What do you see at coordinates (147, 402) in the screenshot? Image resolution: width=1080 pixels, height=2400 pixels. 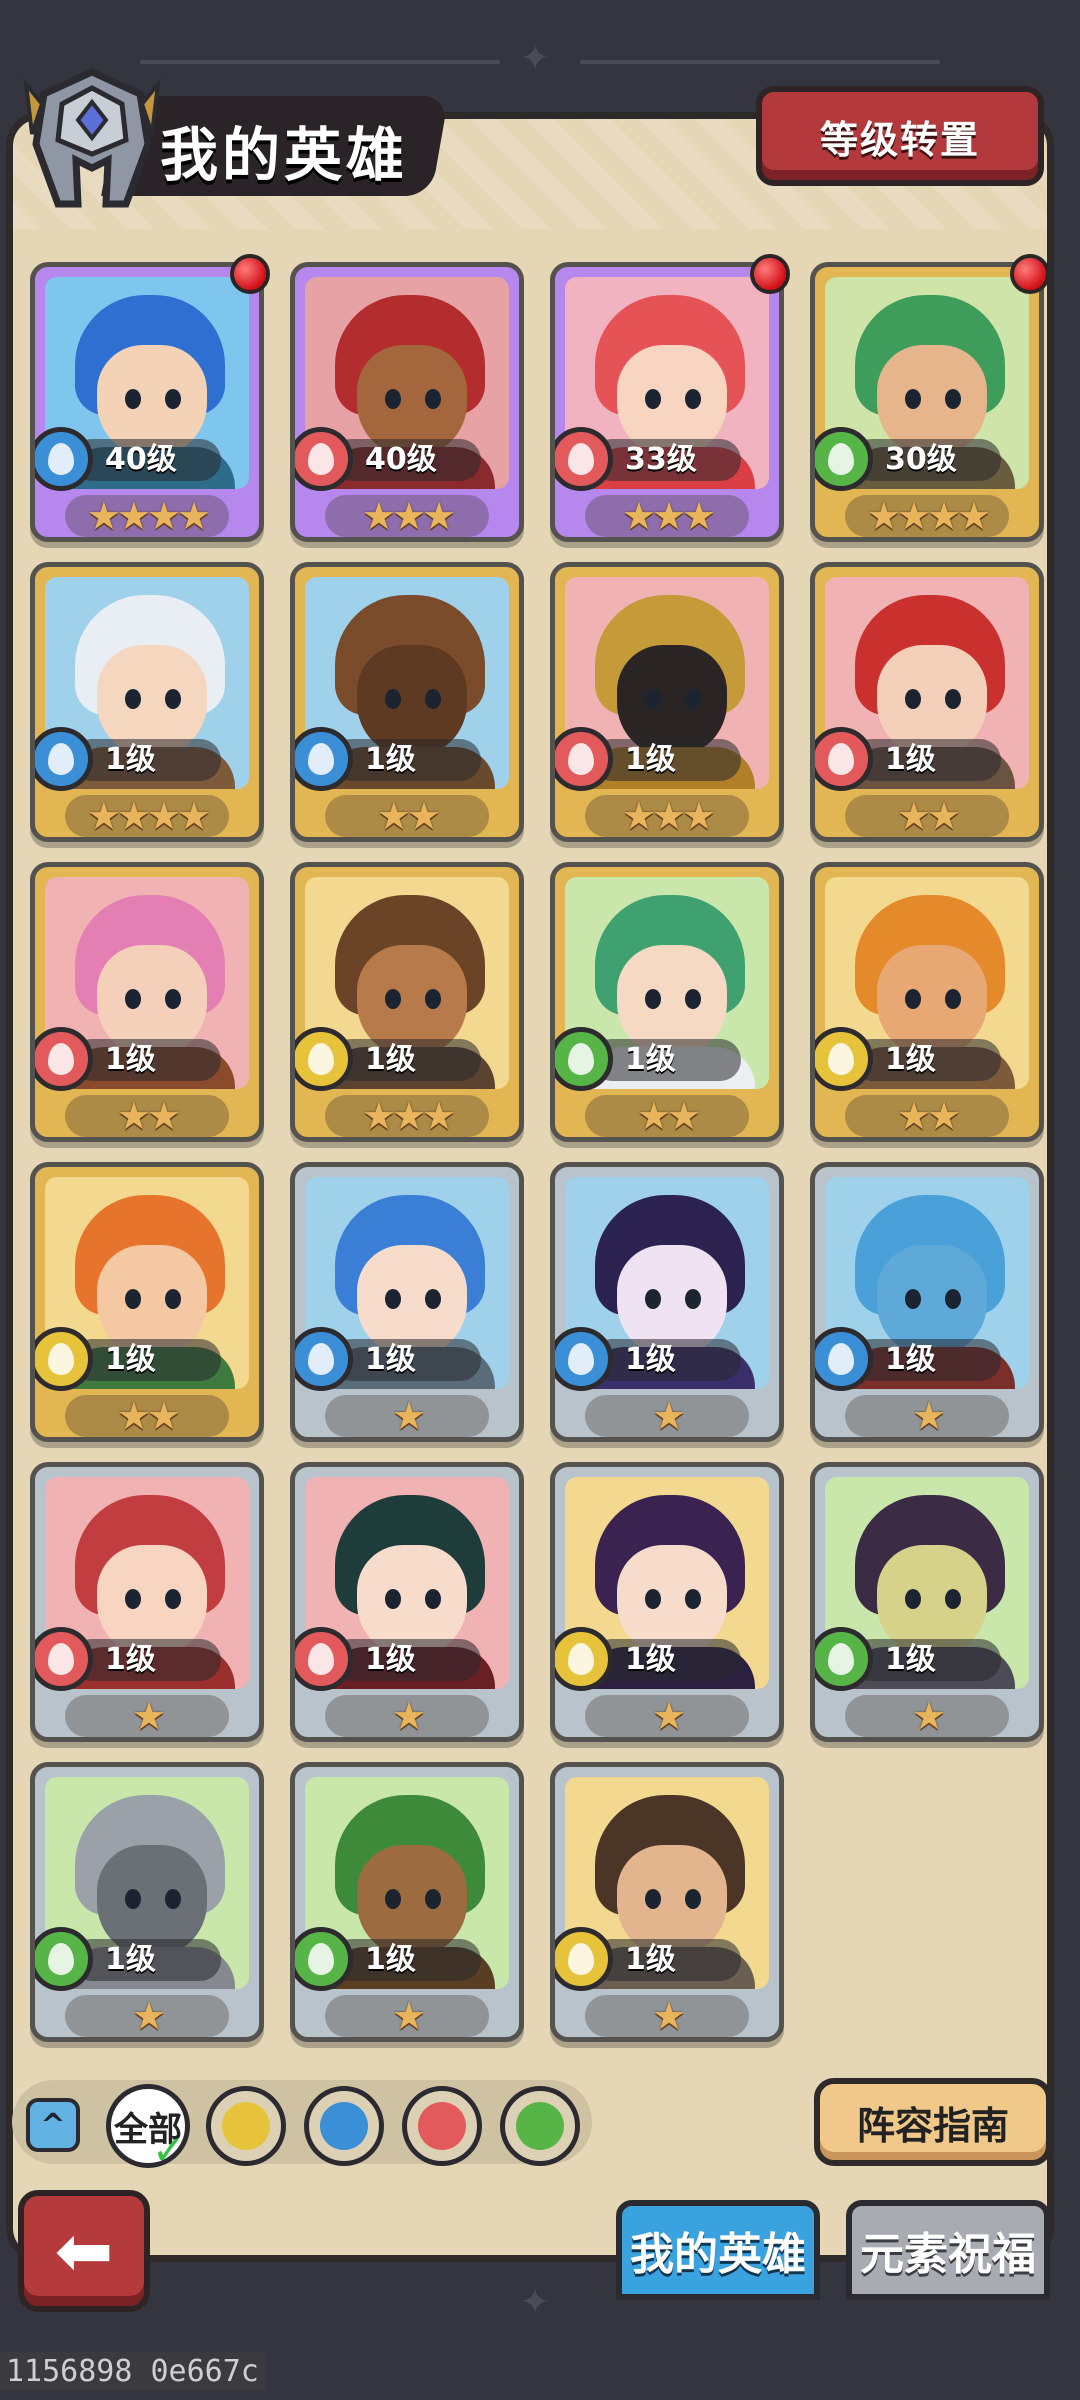 I see `hero-card: 40级 ★★★★` at bounding box center [147, 402].